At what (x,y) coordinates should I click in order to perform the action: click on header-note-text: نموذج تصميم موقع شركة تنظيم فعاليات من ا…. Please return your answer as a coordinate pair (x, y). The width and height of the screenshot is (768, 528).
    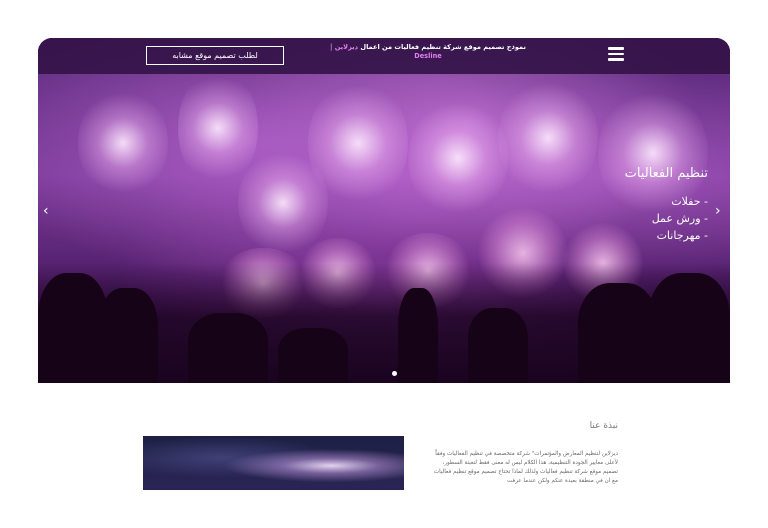
    Looking at the image, I should click on (443, 47).